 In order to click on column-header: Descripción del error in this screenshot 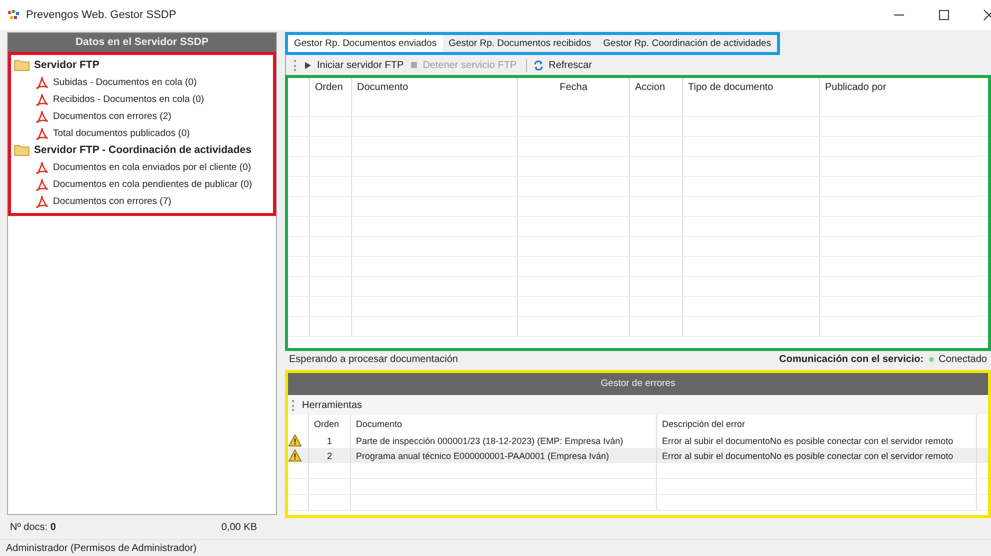, I will do `click(816, 424)`.